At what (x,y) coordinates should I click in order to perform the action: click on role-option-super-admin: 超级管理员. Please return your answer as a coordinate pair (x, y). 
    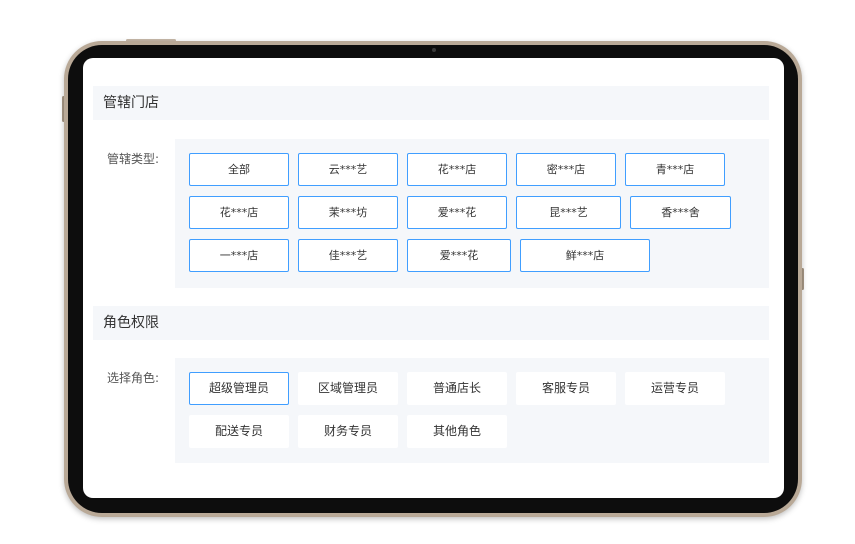
    Looking at the image, I should click on (239, 388).